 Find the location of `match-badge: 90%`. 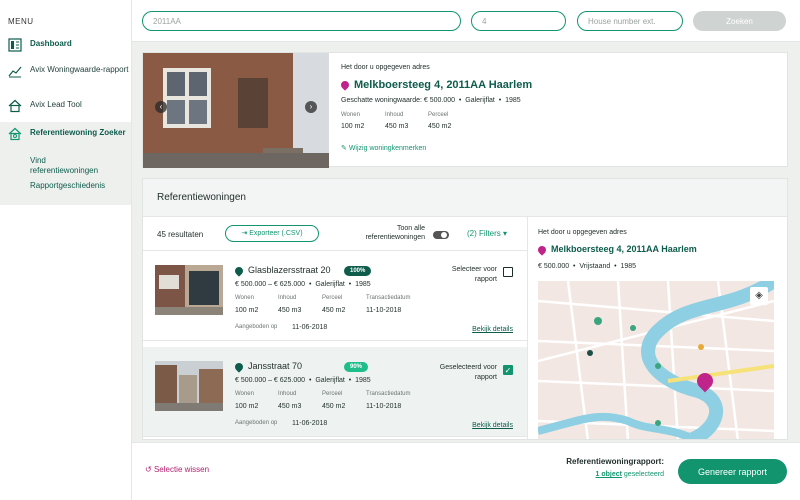

match-badge: 90% is located at coordinates (356, 367).